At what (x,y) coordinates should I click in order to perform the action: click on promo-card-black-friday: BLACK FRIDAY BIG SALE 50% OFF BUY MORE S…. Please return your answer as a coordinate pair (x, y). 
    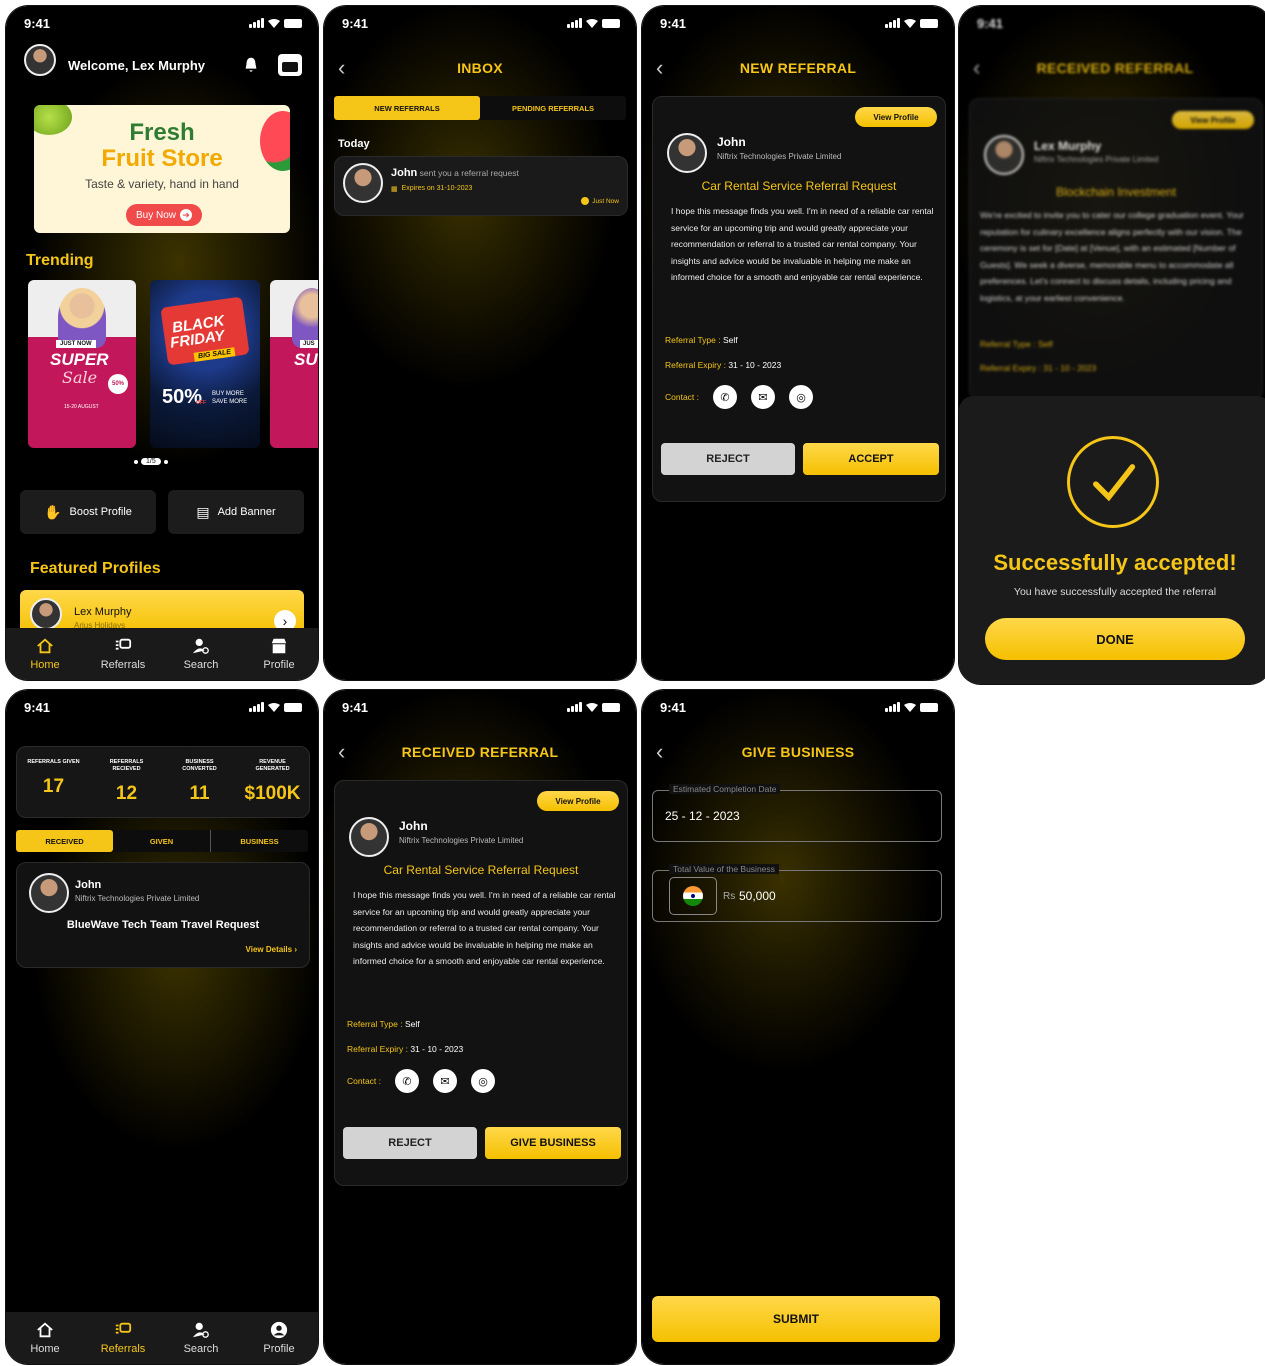
    Looking at the image, I should click on (205, 364).